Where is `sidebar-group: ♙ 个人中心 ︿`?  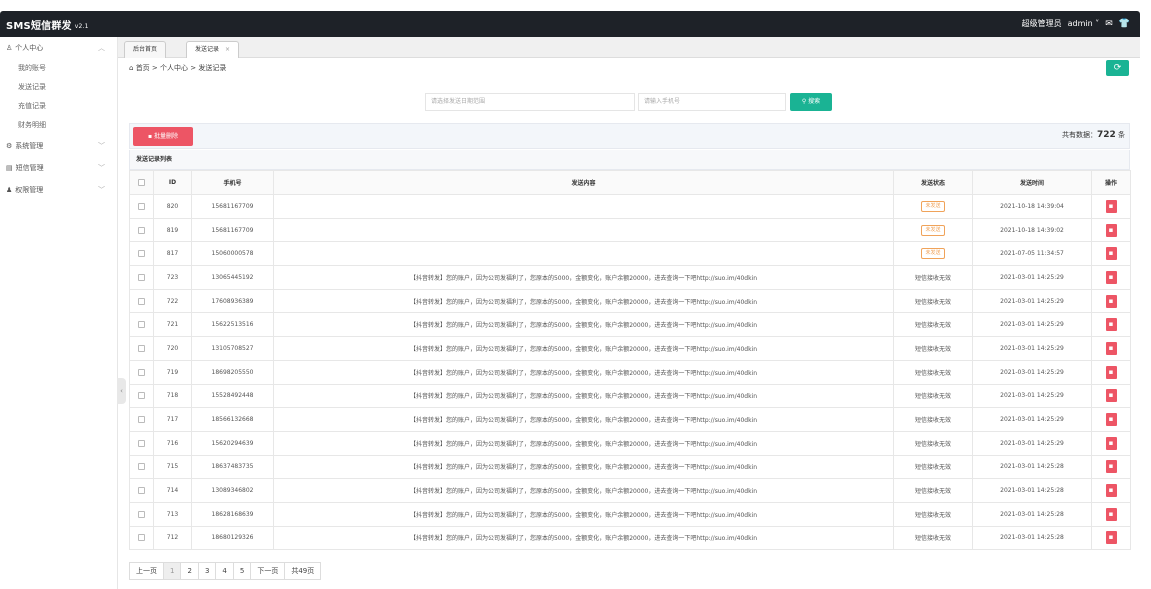
sidebar-group: ♙ 个人中心 ︿ is located at coordinates (58, 48).